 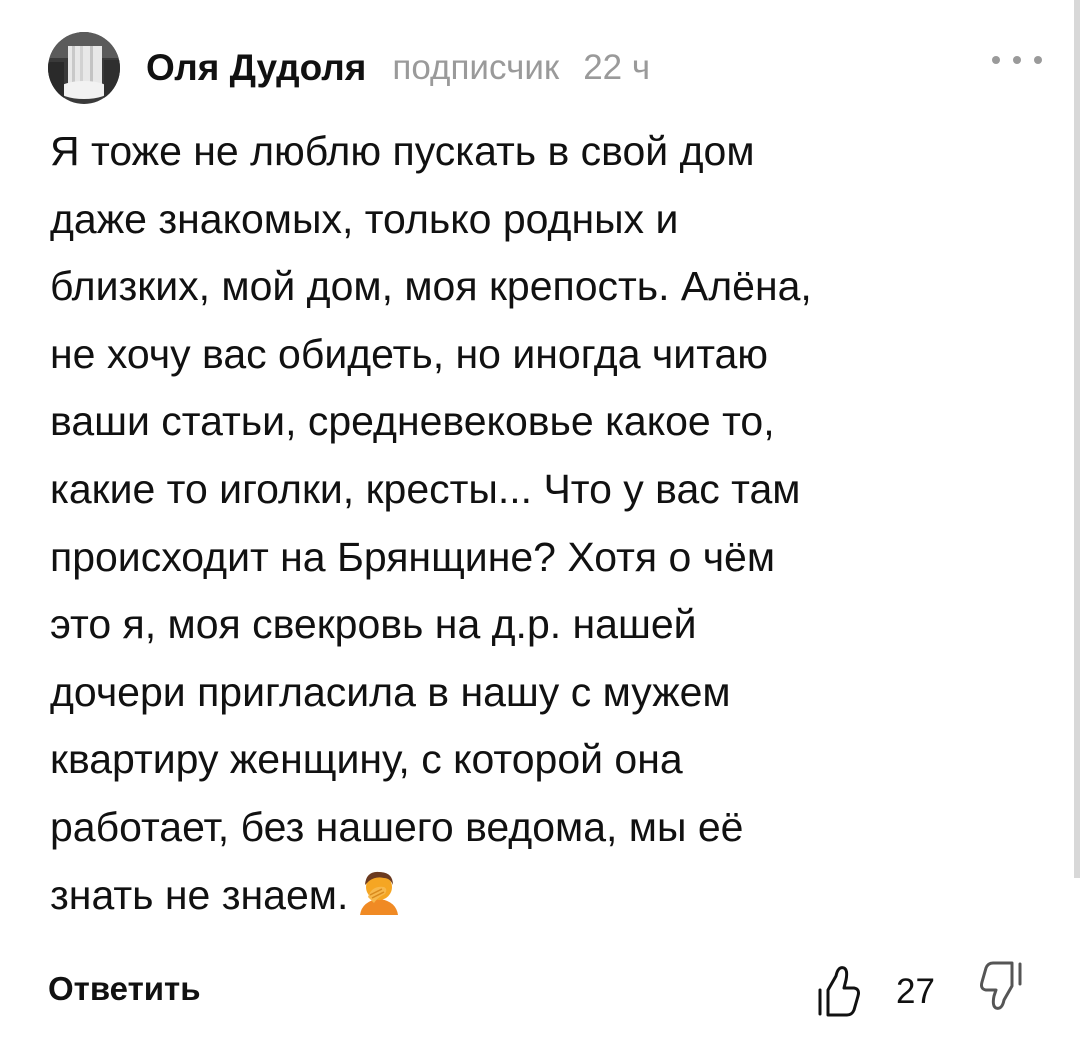 I want to click on more-options-button, so click(x=1017, y=60).